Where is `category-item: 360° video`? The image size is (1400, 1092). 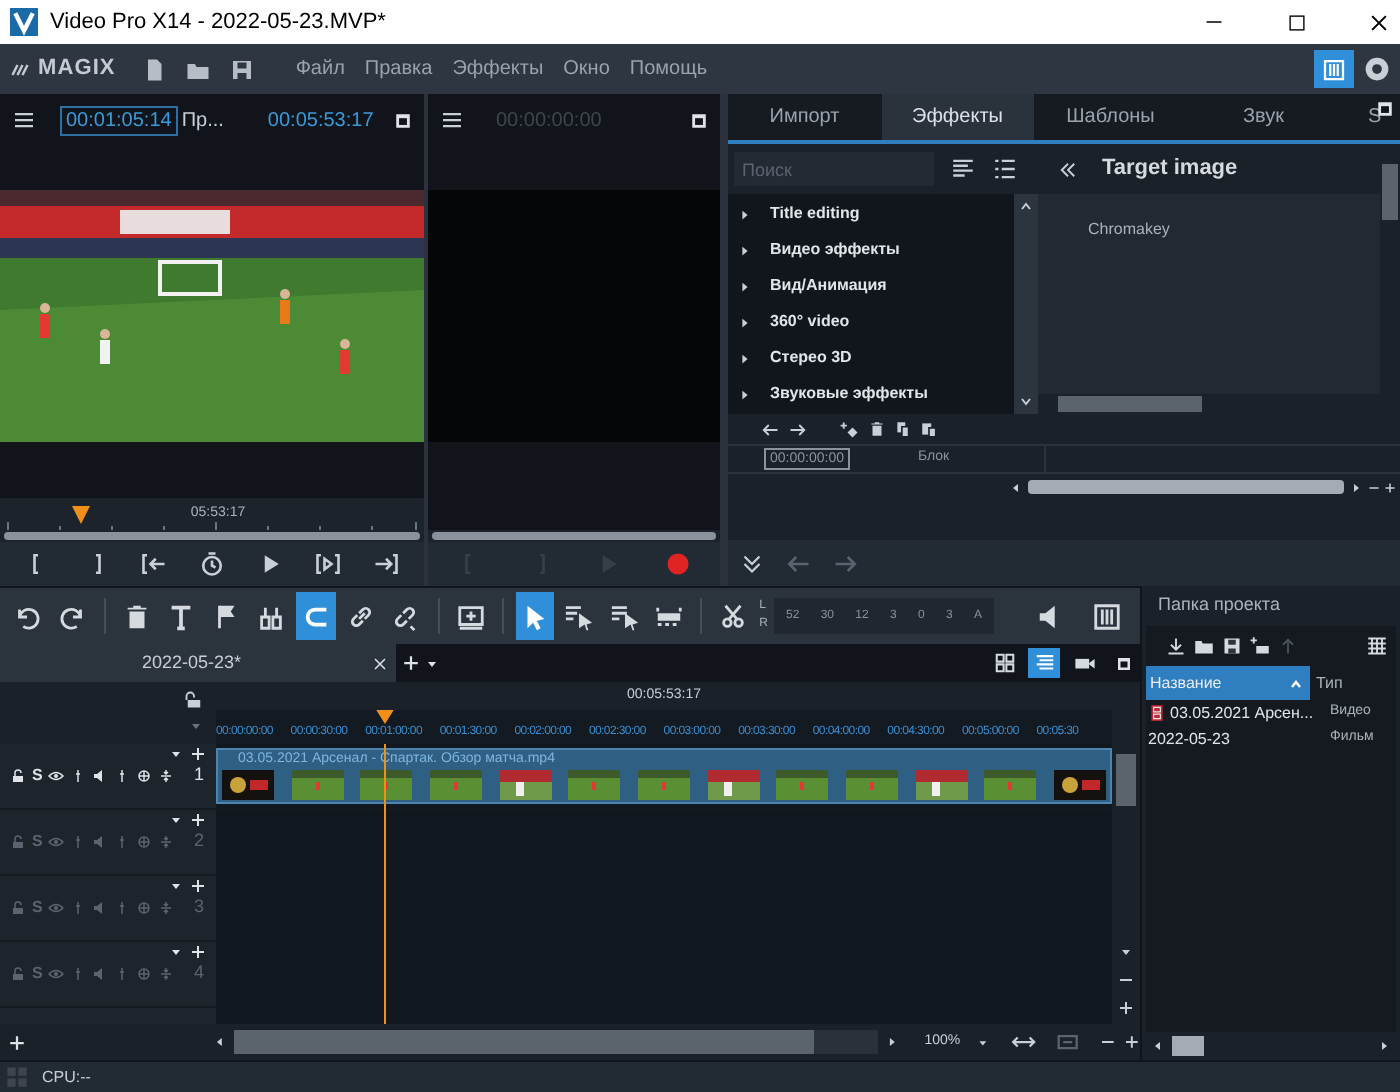
category-item: 360° video is located at coordinates (810, 322).